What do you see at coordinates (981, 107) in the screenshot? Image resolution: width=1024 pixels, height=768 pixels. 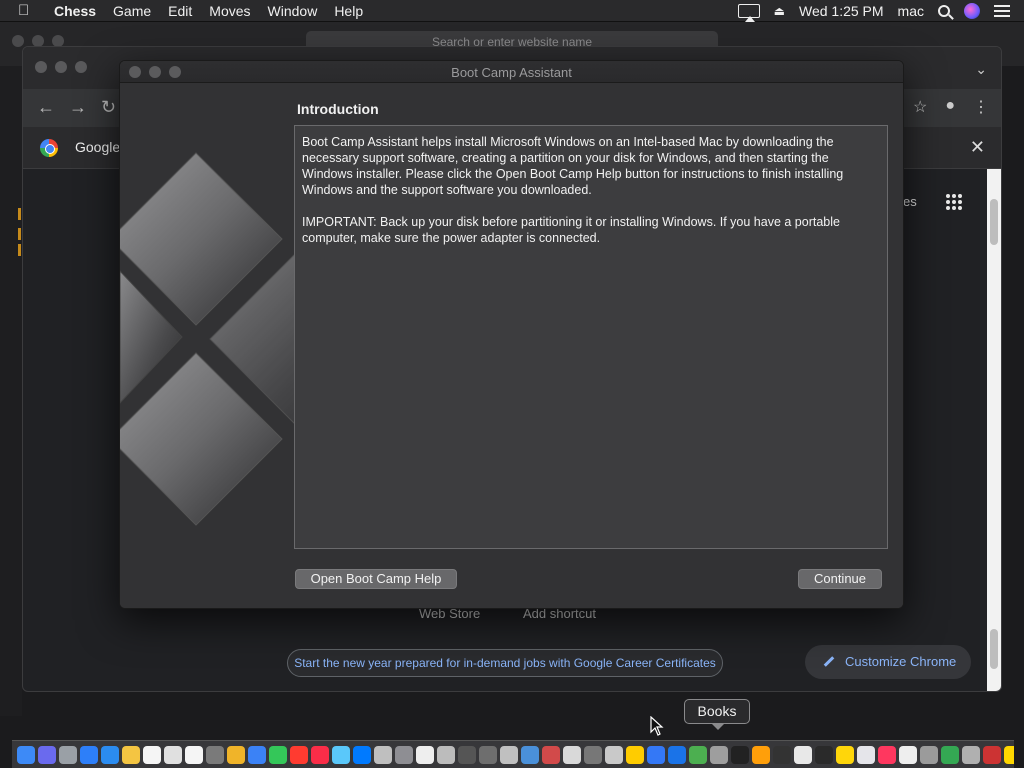 I see `chrome-menu-icon: ⋮` at bounding box center [981, 107].